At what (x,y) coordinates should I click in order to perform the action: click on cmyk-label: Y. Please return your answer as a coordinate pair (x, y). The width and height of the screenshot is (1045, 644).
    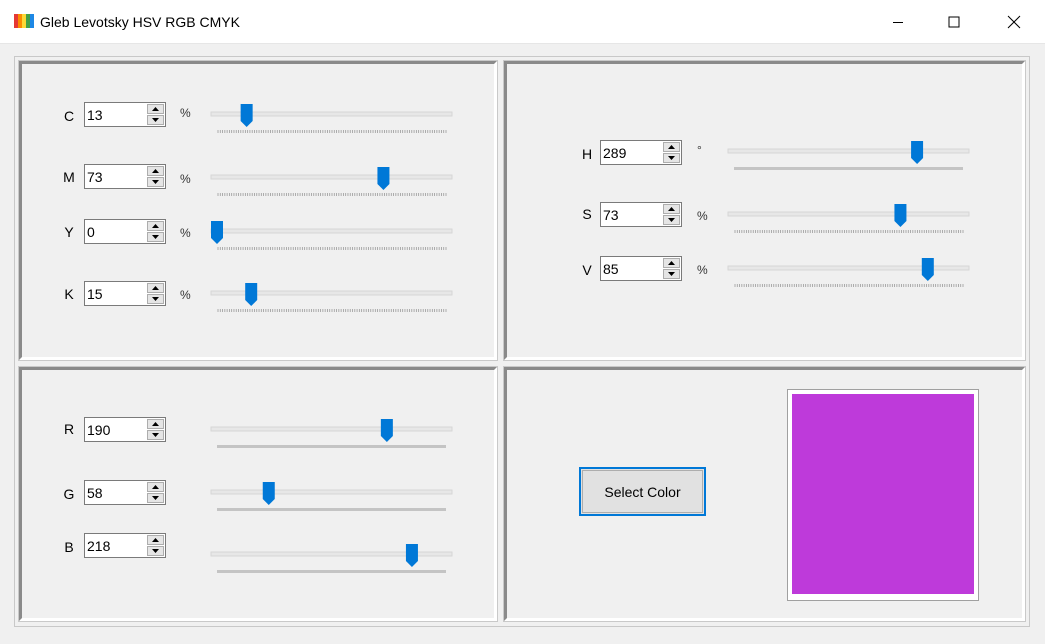
    Looking at the image, I should click on (69, 232).